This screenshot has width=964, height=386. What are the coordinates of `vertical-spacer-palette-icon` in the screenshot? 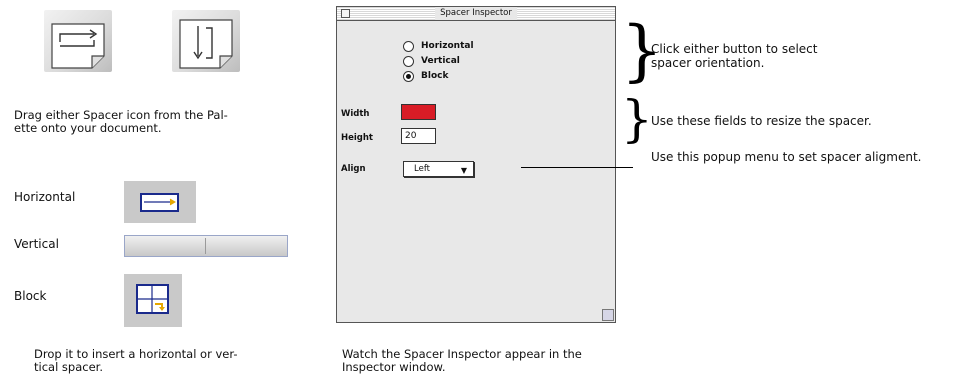 It's located at (206, 41).